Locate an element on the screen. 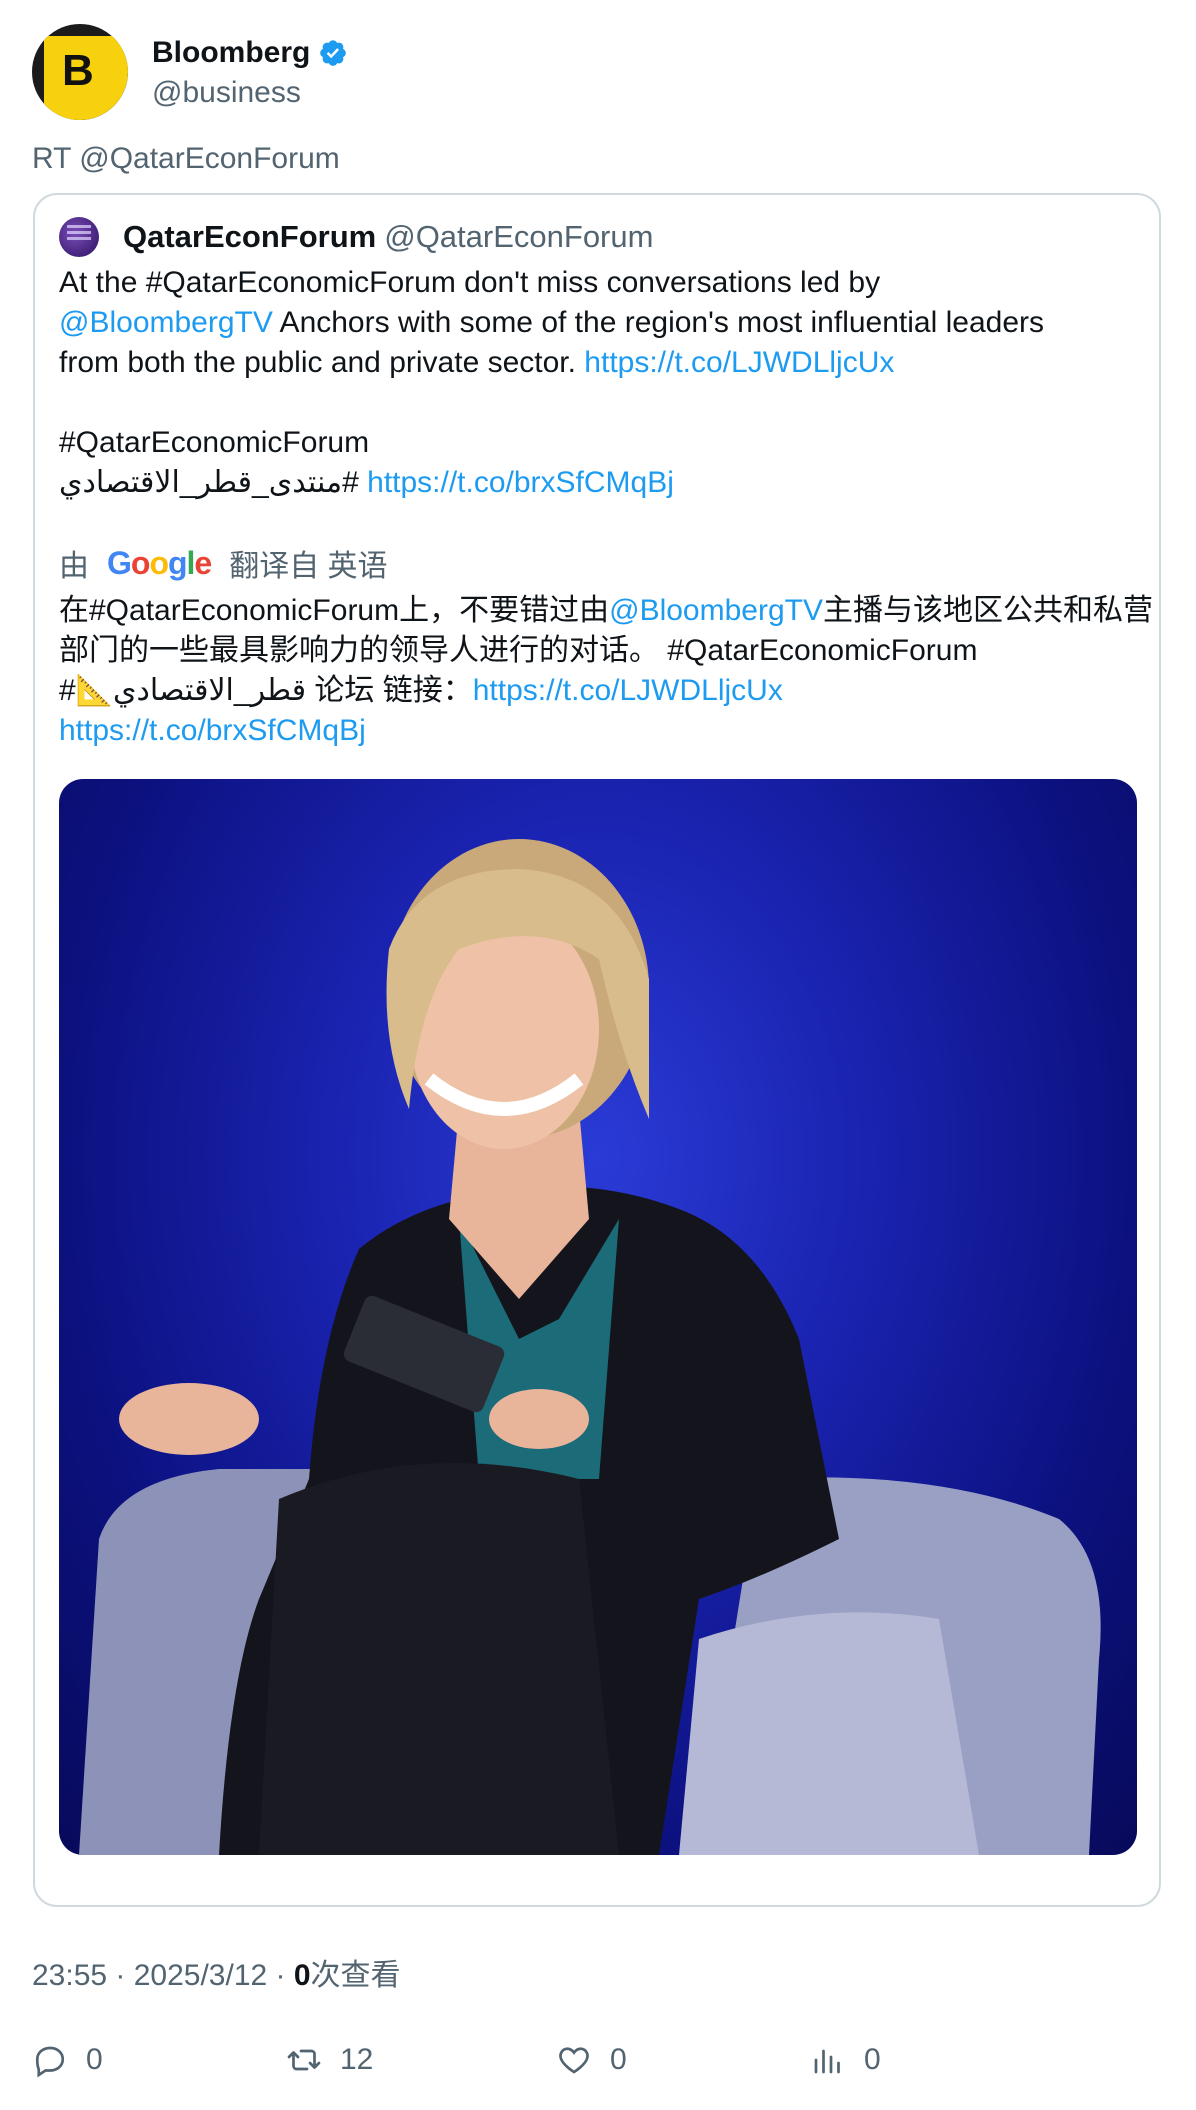 The height and width of the screenshot is (2110, 1196). quoted-avatar is located at coordinates (79, 237).